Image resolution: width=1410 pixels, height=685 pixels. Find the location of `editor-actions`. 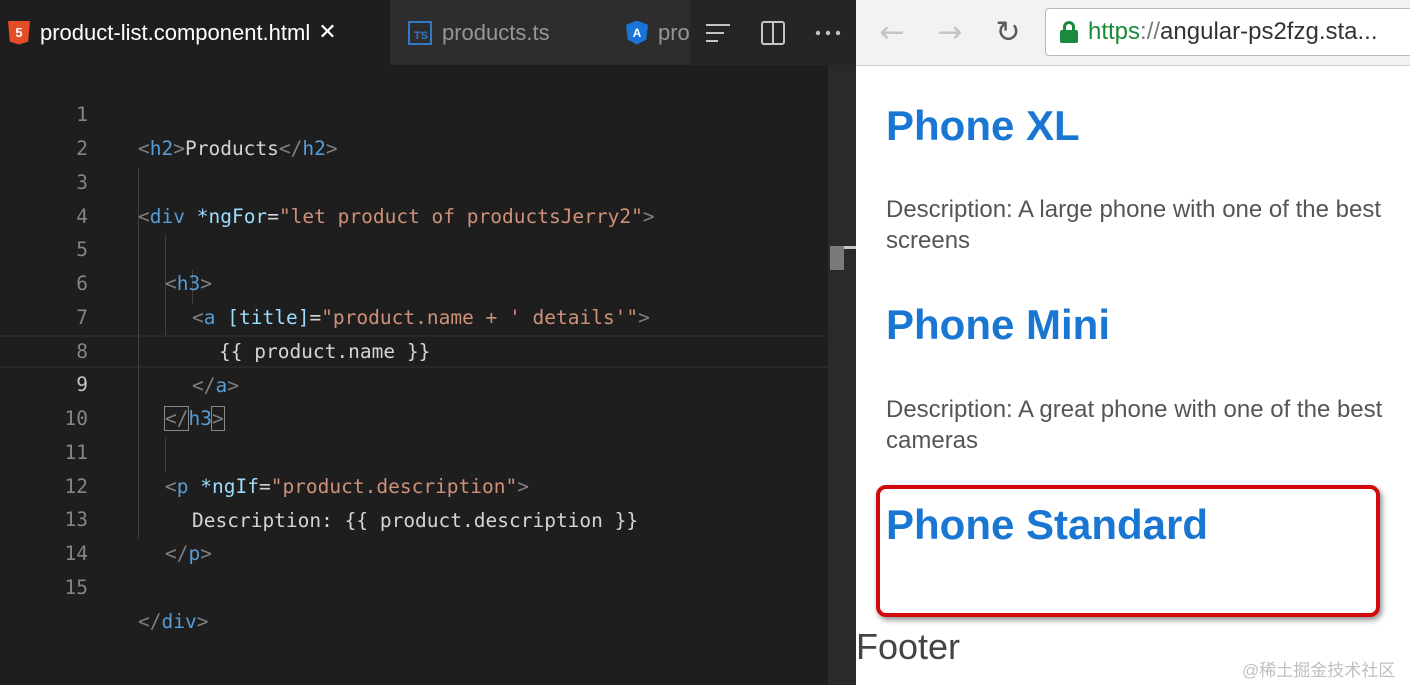

editor-actions is located at coordinates (773, 32).